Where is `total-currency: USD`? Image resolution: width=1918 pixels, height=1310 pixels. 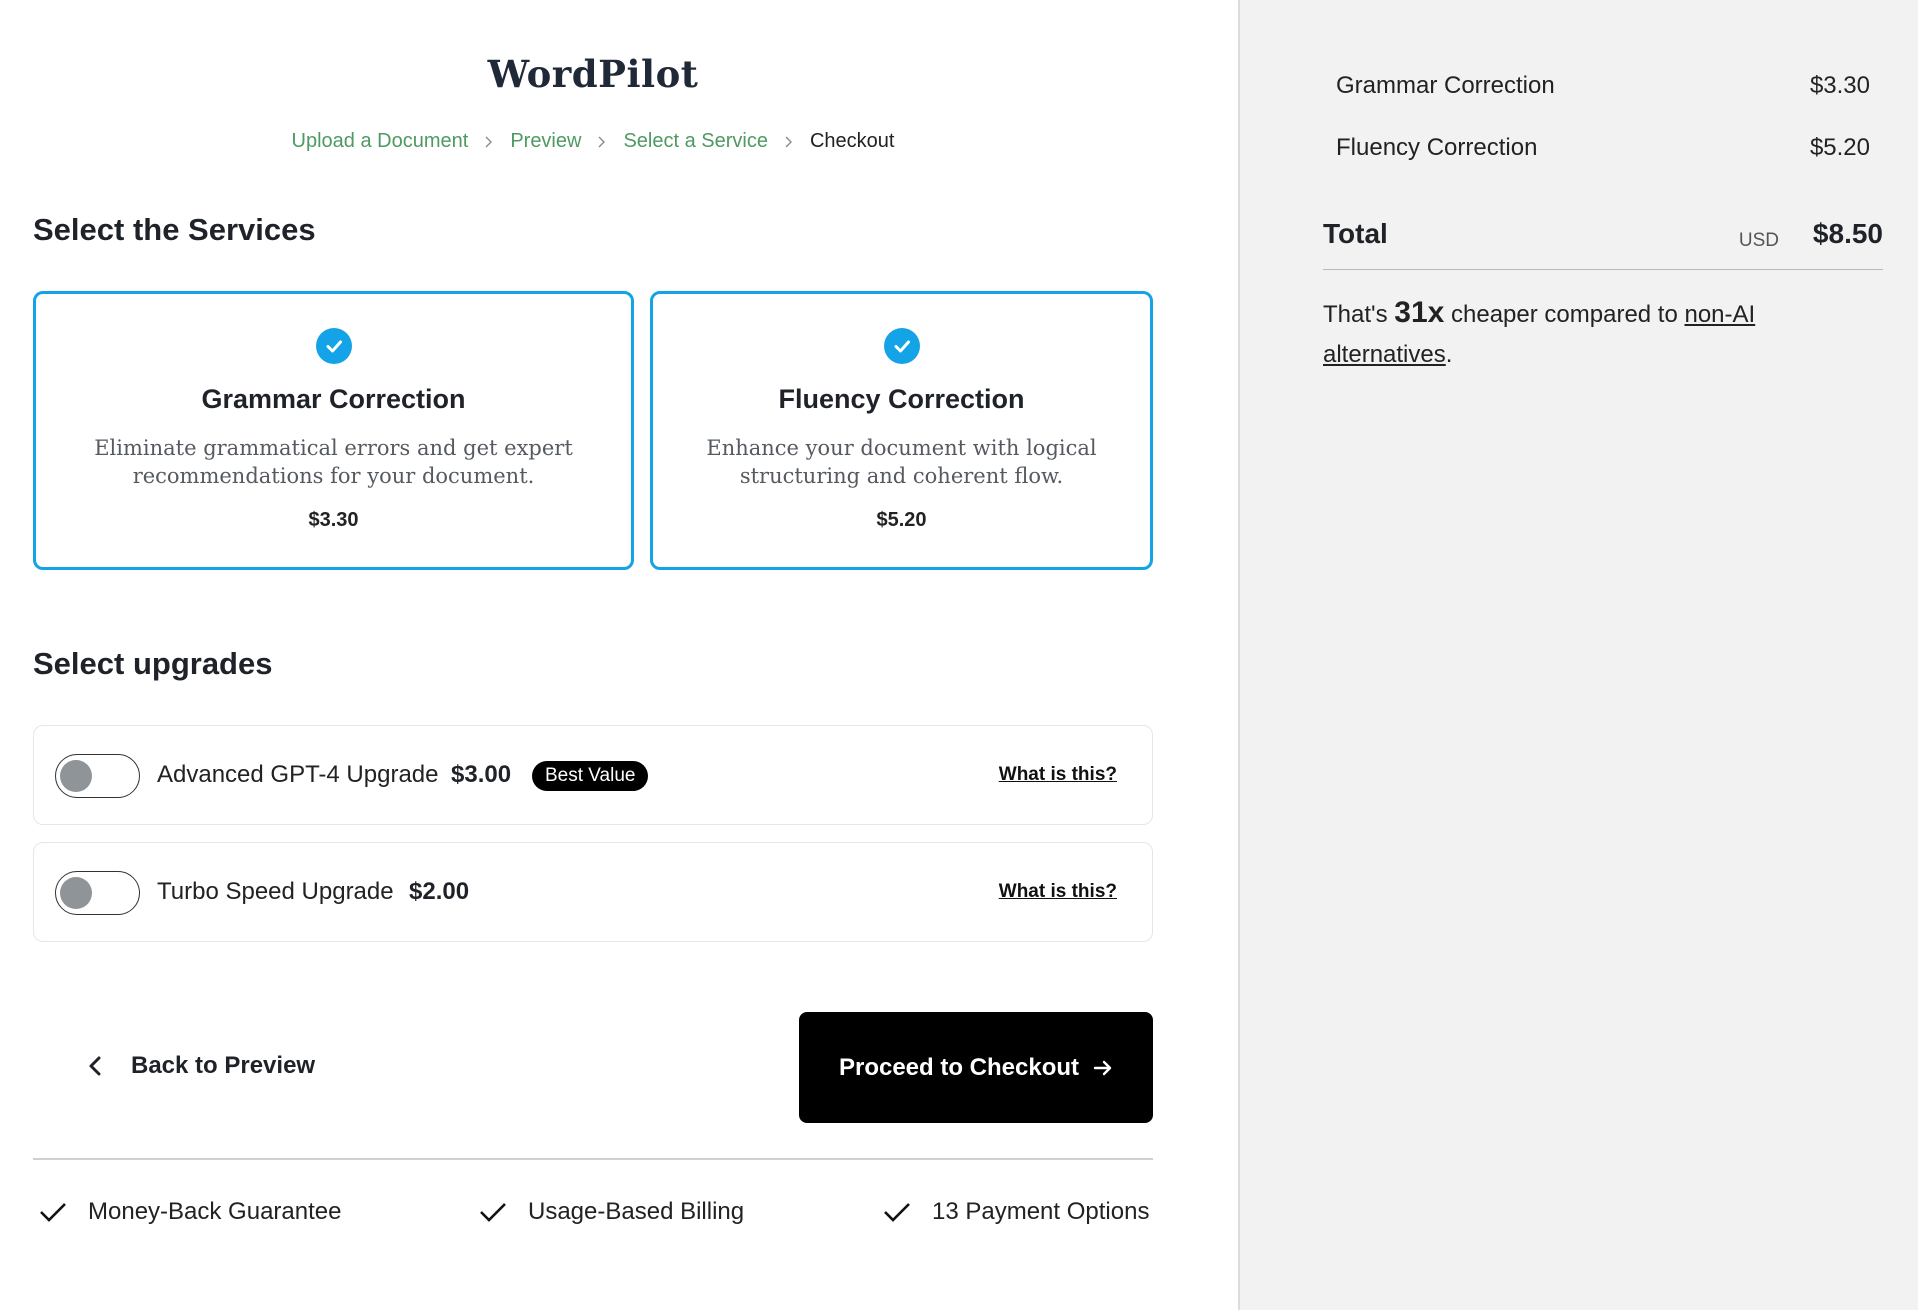 total-currency: USD is located at coordinates (1758, 240).